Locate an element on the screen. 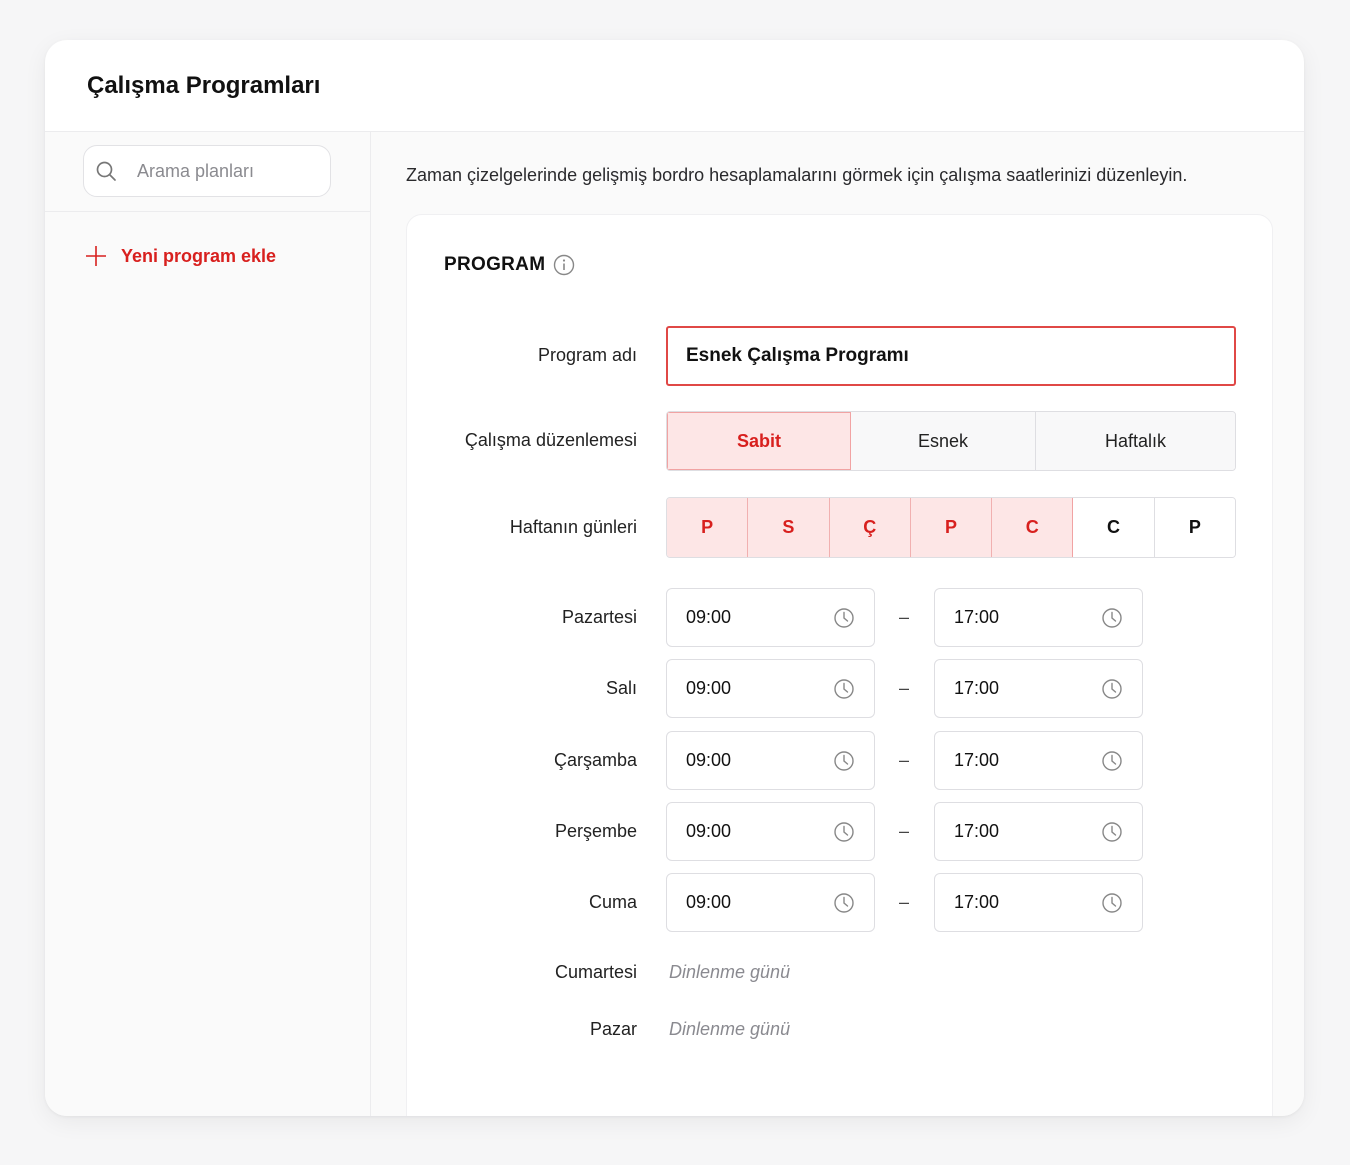  search-area is located at coordinates (207, 172).